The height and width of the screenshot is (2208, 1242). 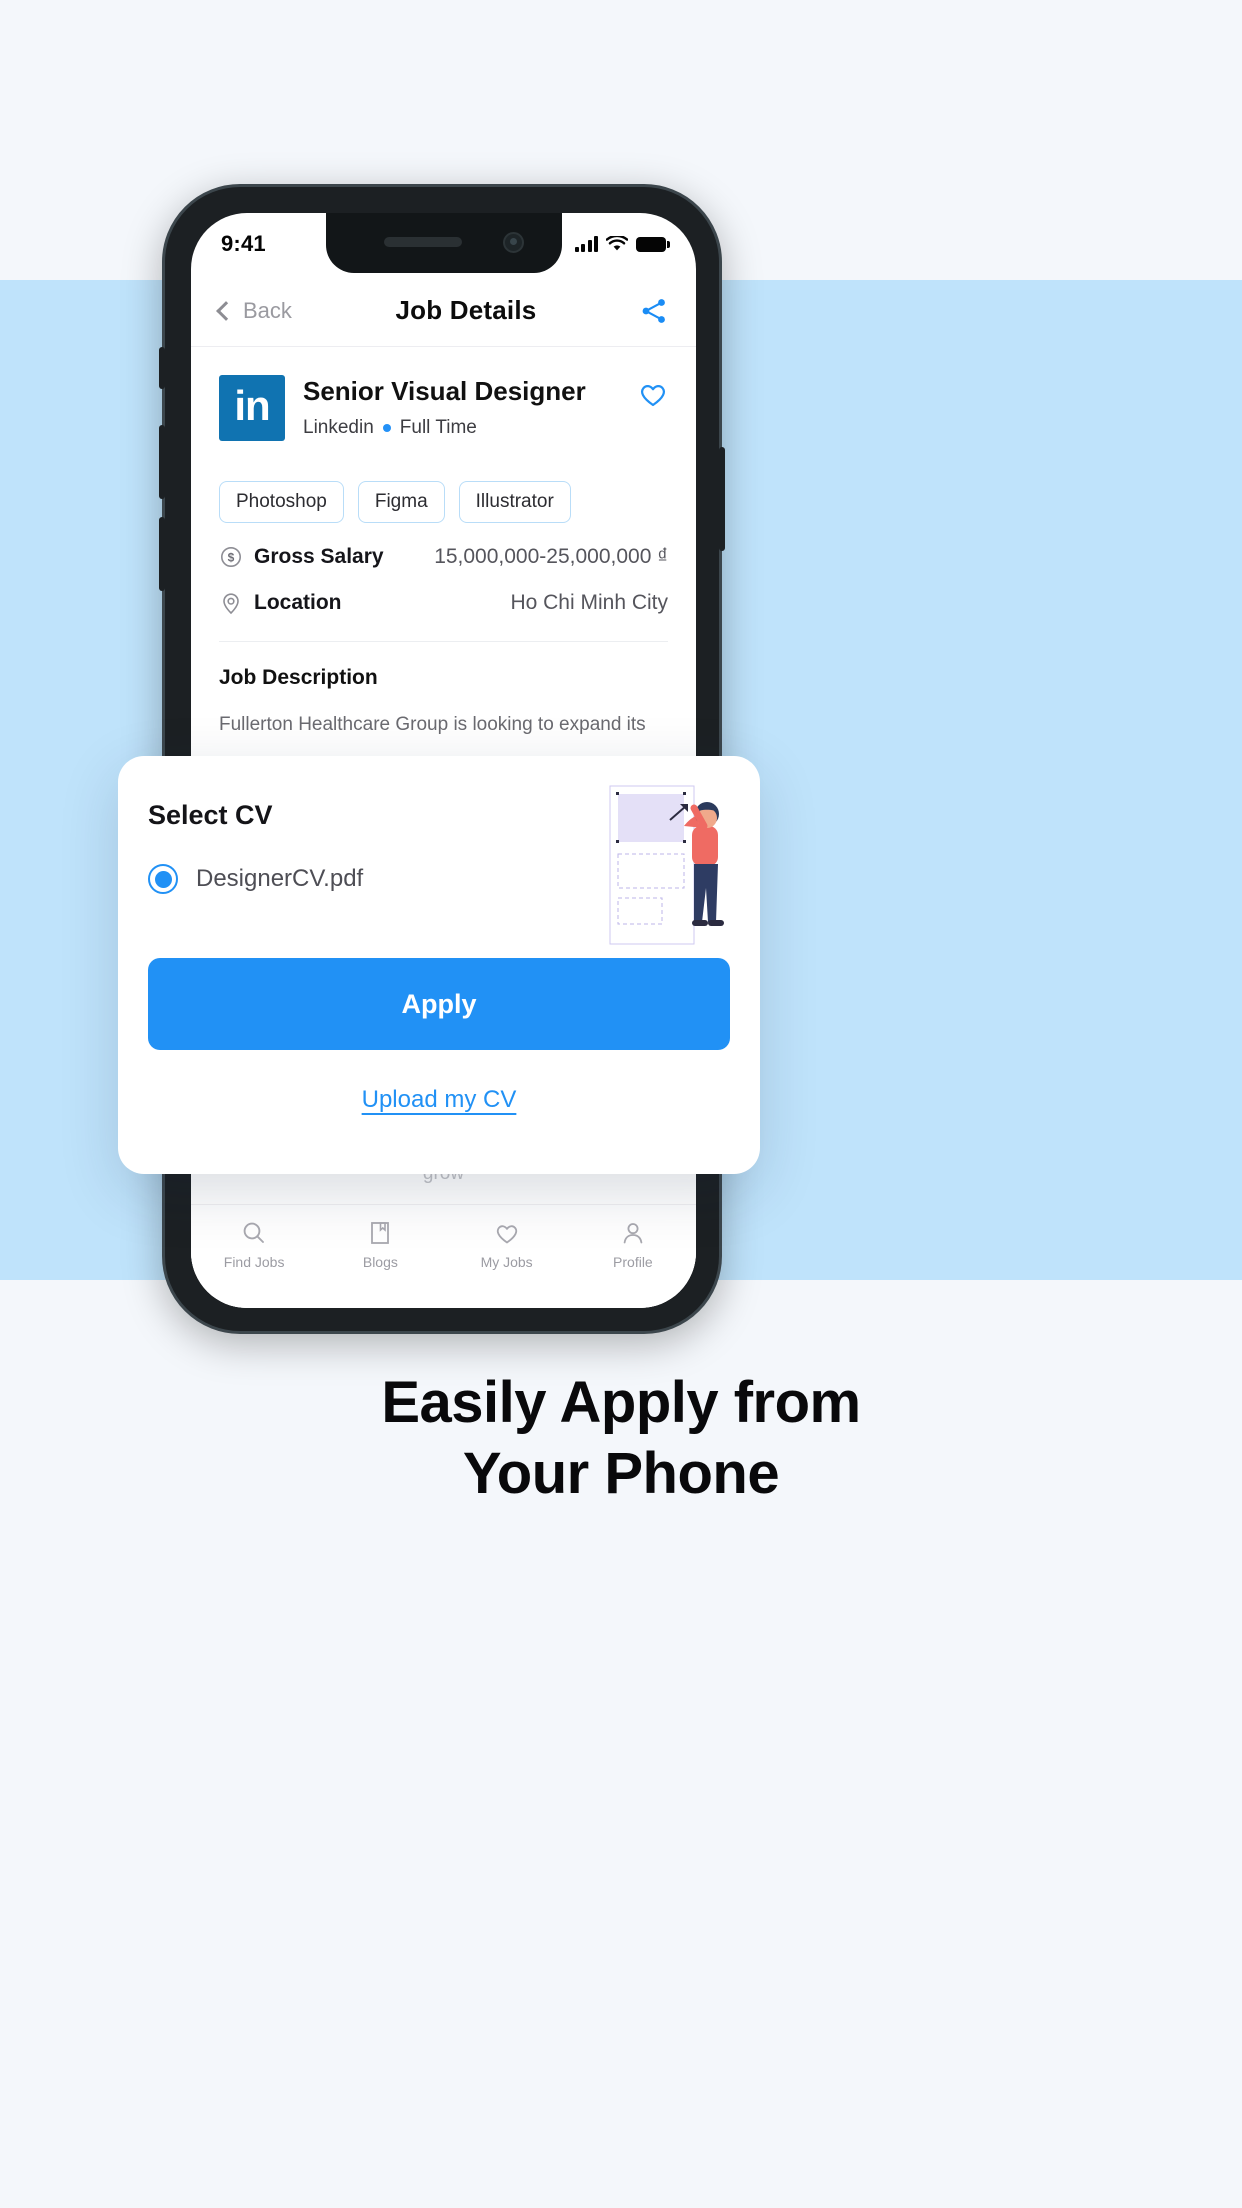 I want to click on headline-line-2: Your Phone, so click(x=621, y=1473).